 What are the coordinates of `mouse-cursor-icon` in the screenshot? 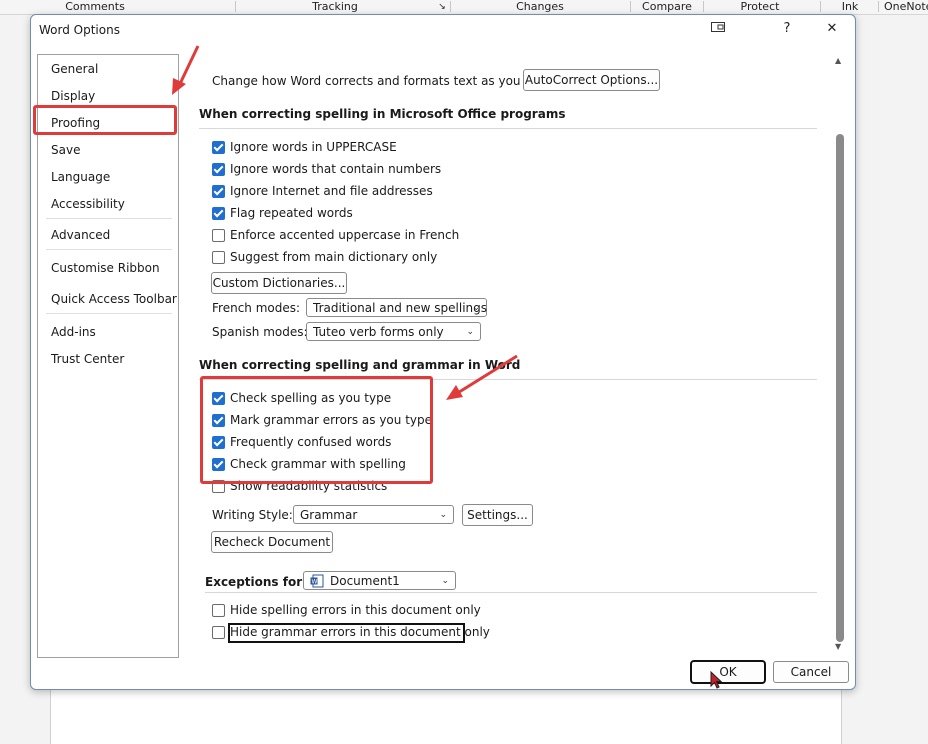 It's located at (716, 680).